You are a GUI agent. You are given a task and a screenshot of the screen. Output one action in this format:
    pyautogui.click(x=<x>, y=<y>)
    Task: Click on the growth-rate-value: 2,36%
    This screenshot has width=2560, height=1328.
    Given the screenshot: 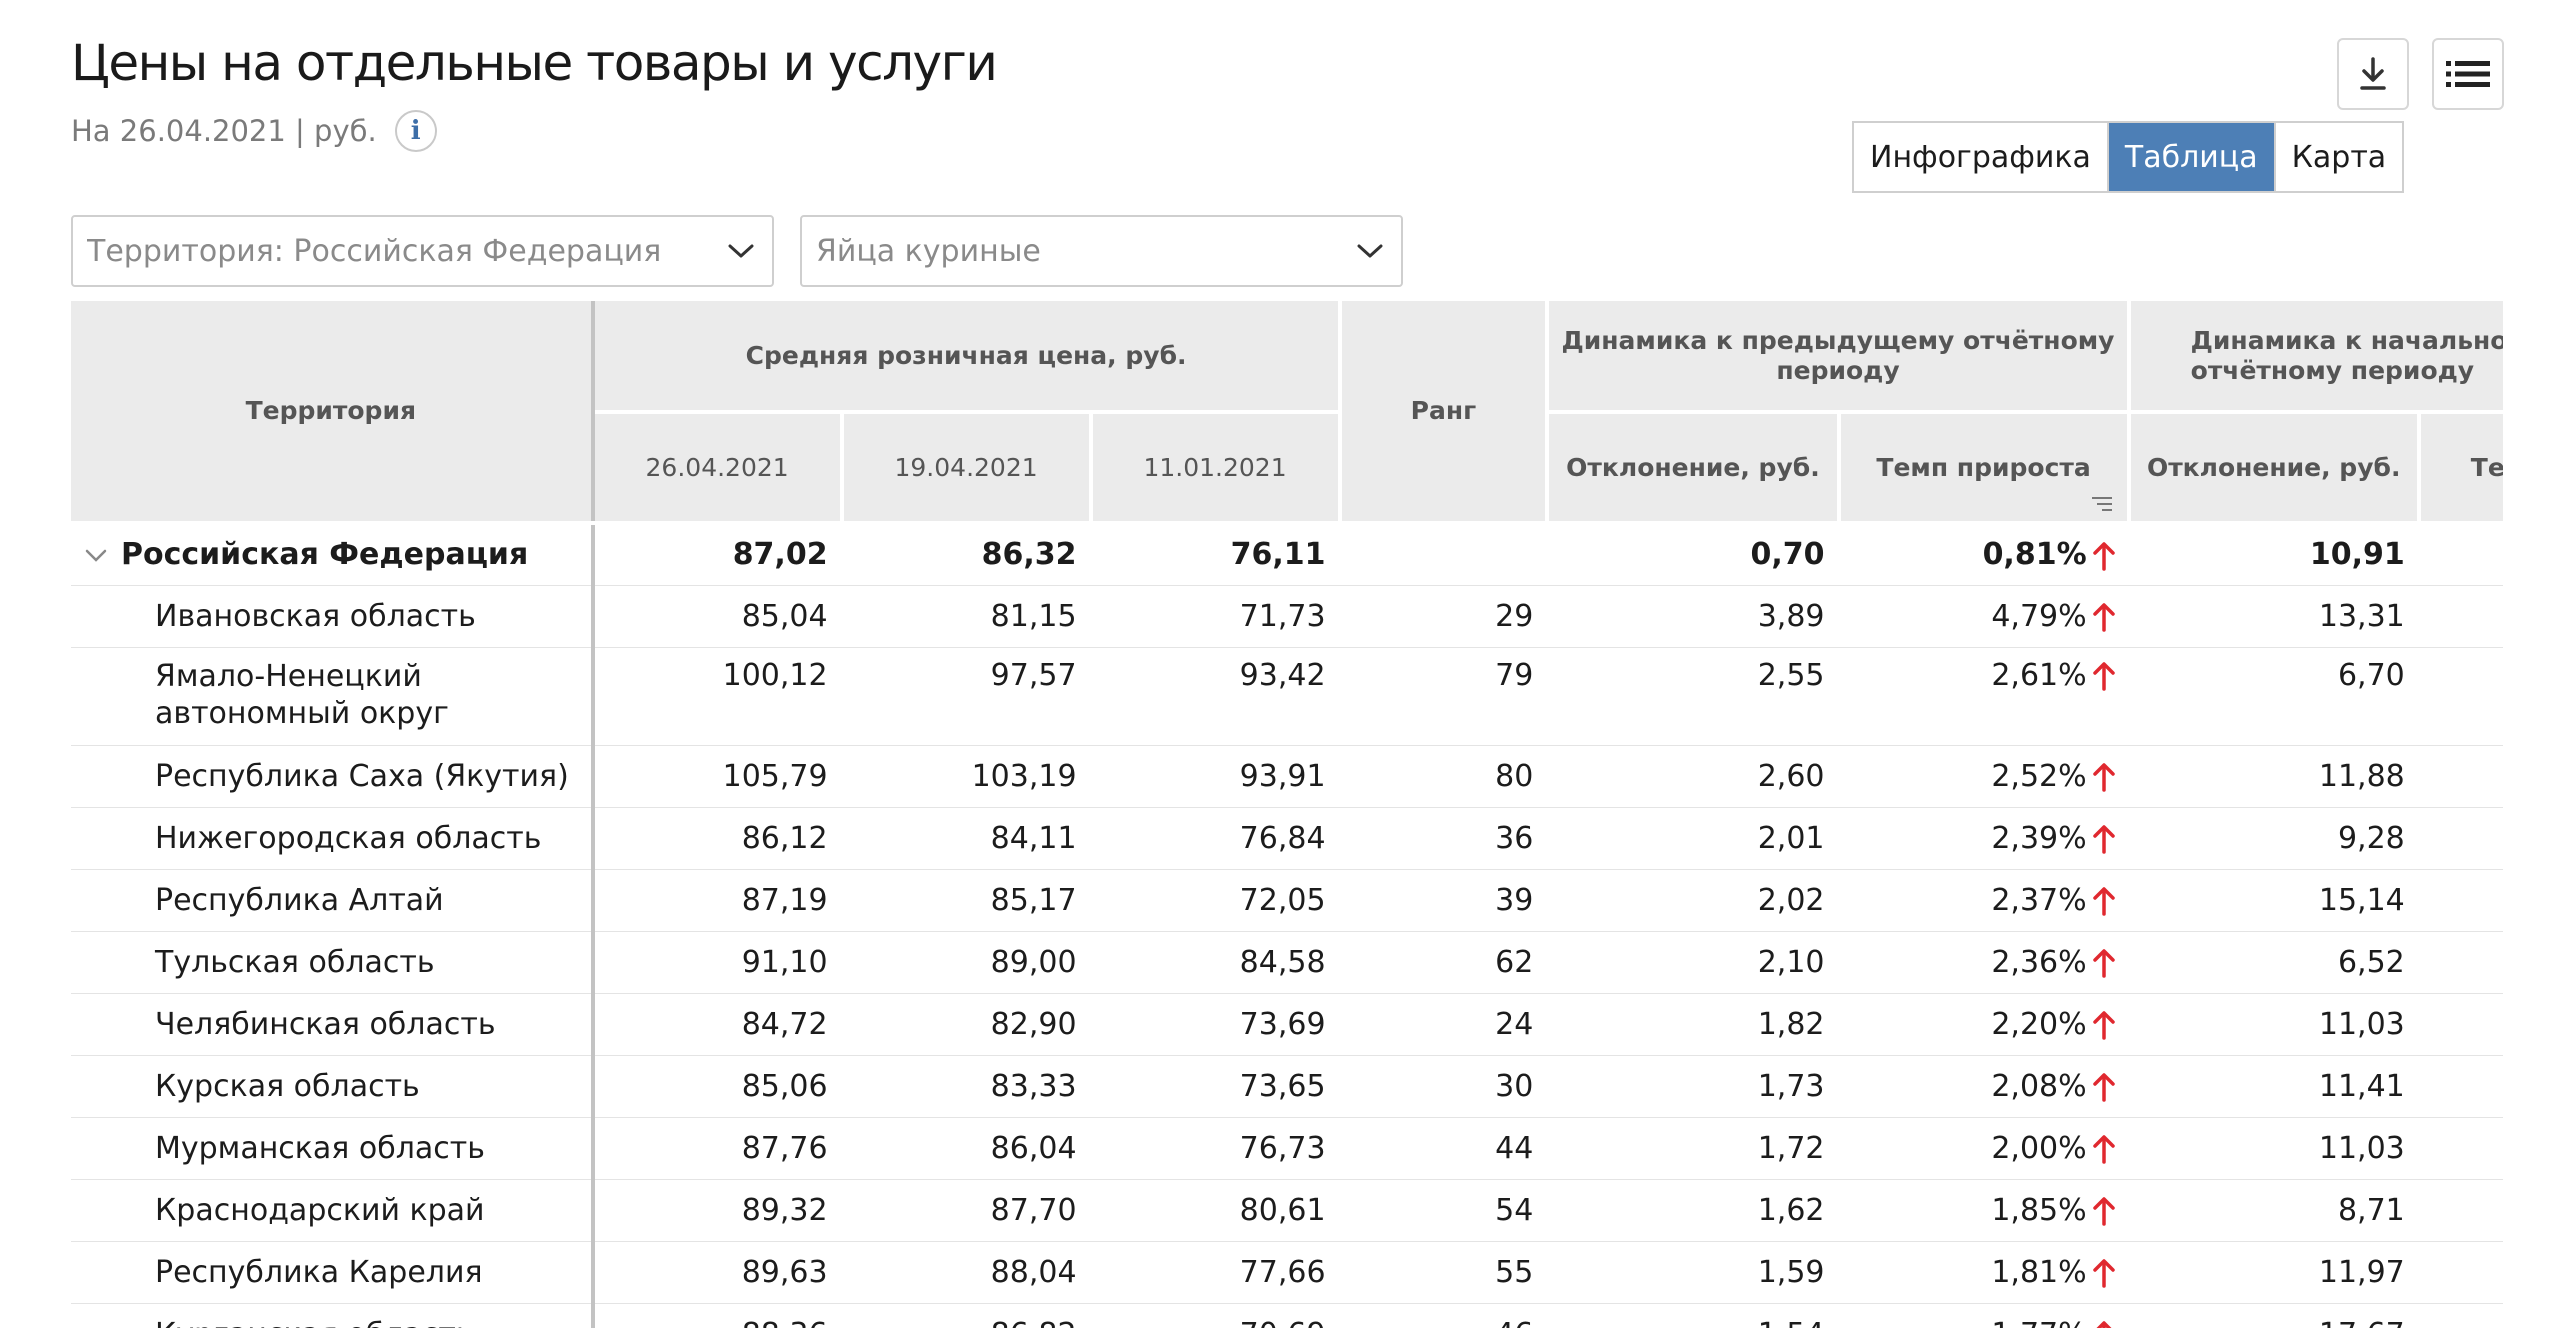 What is the action you would take?
    pyautogui.click(x=2039, y=962)
    